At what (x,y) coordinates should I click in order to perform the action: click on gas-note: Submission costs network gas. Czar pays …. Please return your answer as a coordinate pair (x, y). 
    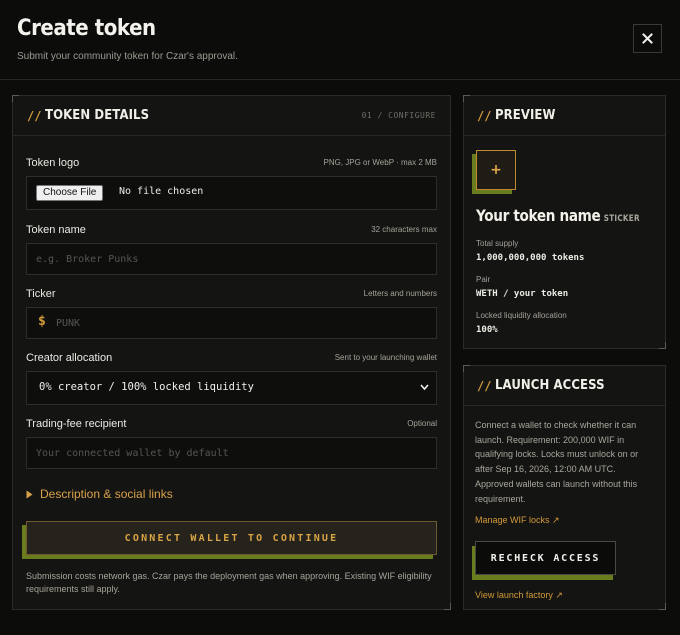
    Looking at the image, I should click on (229, 582).